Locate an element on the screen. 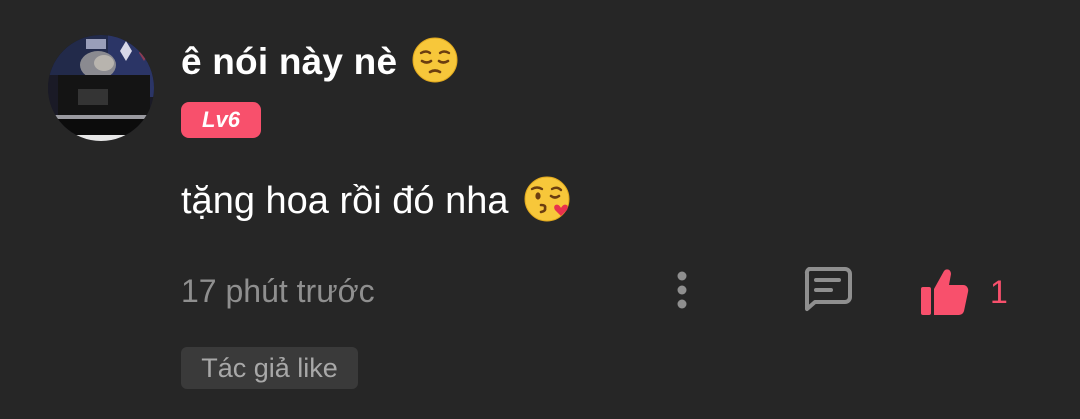  comment-text: tặng hoa rồi đó nha is located at coordinates (345, 200).